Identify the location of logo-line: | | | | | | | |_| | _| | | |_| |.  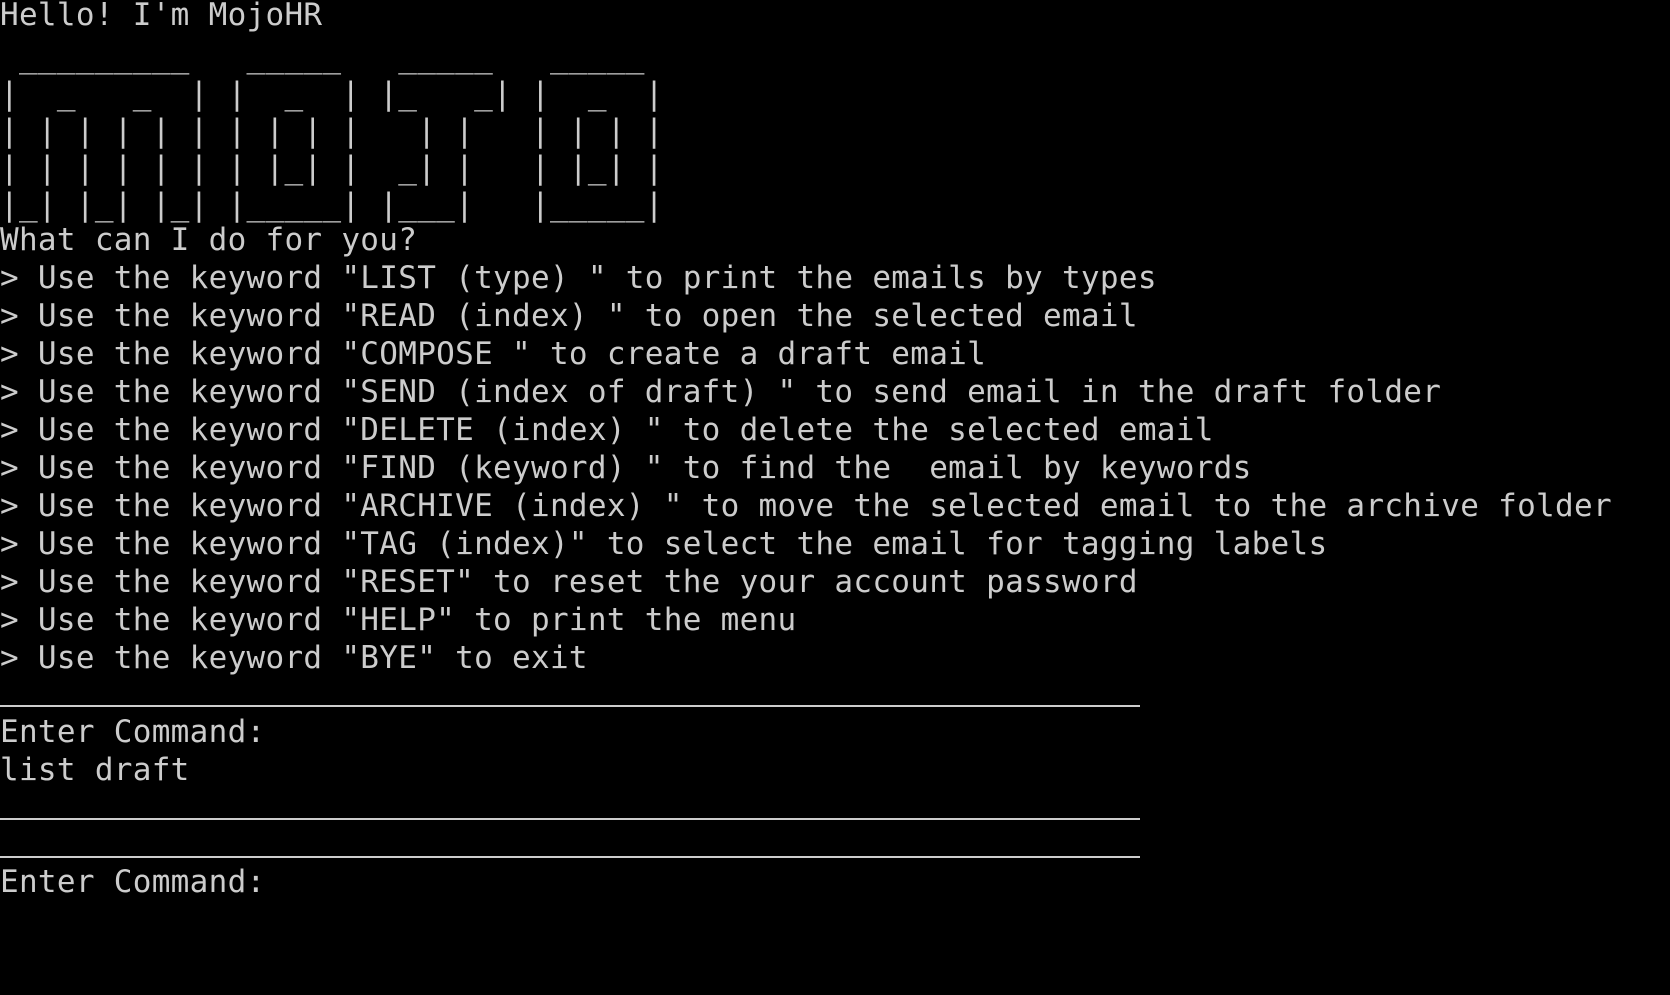
(332, 168).